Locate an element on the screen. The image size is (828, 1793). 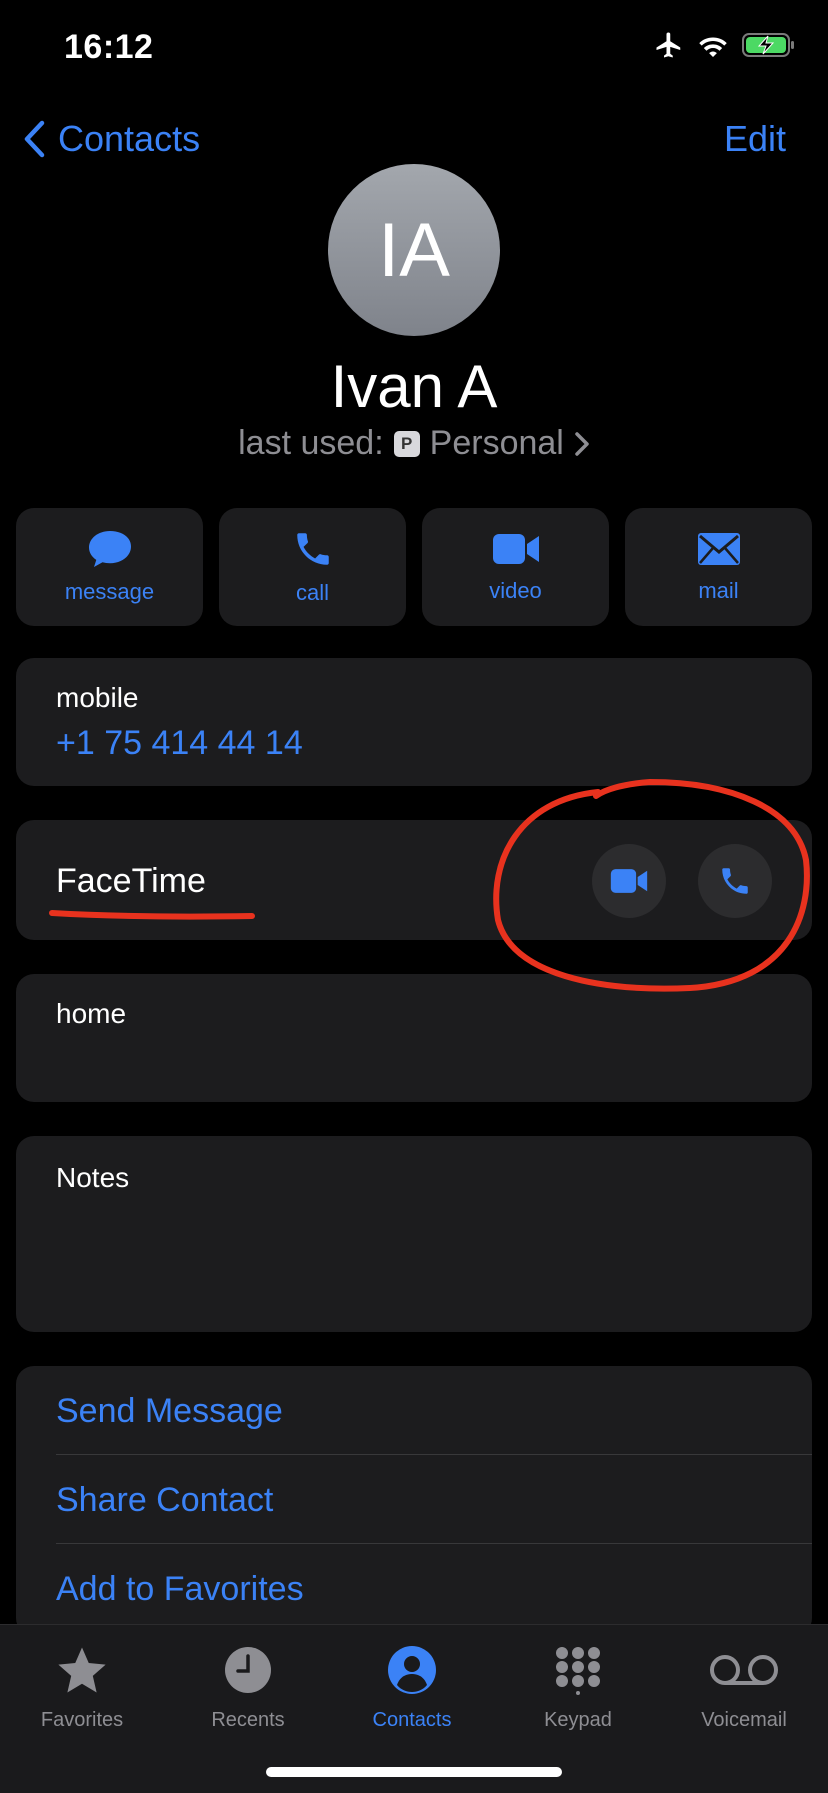
facetime-label: FaceTime is located at coordinates (131, 881).